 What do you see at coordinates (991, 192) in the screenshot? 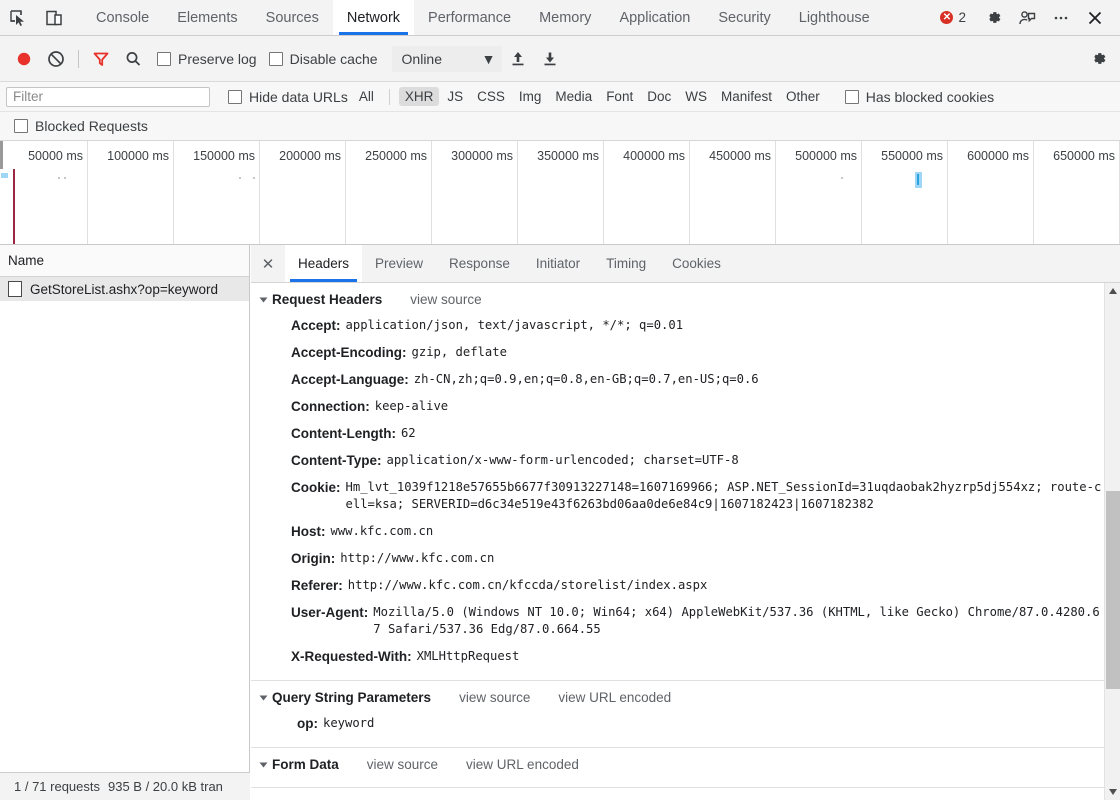
I see `overview-tick: 600000 ms` at bounding box center [991, 192].